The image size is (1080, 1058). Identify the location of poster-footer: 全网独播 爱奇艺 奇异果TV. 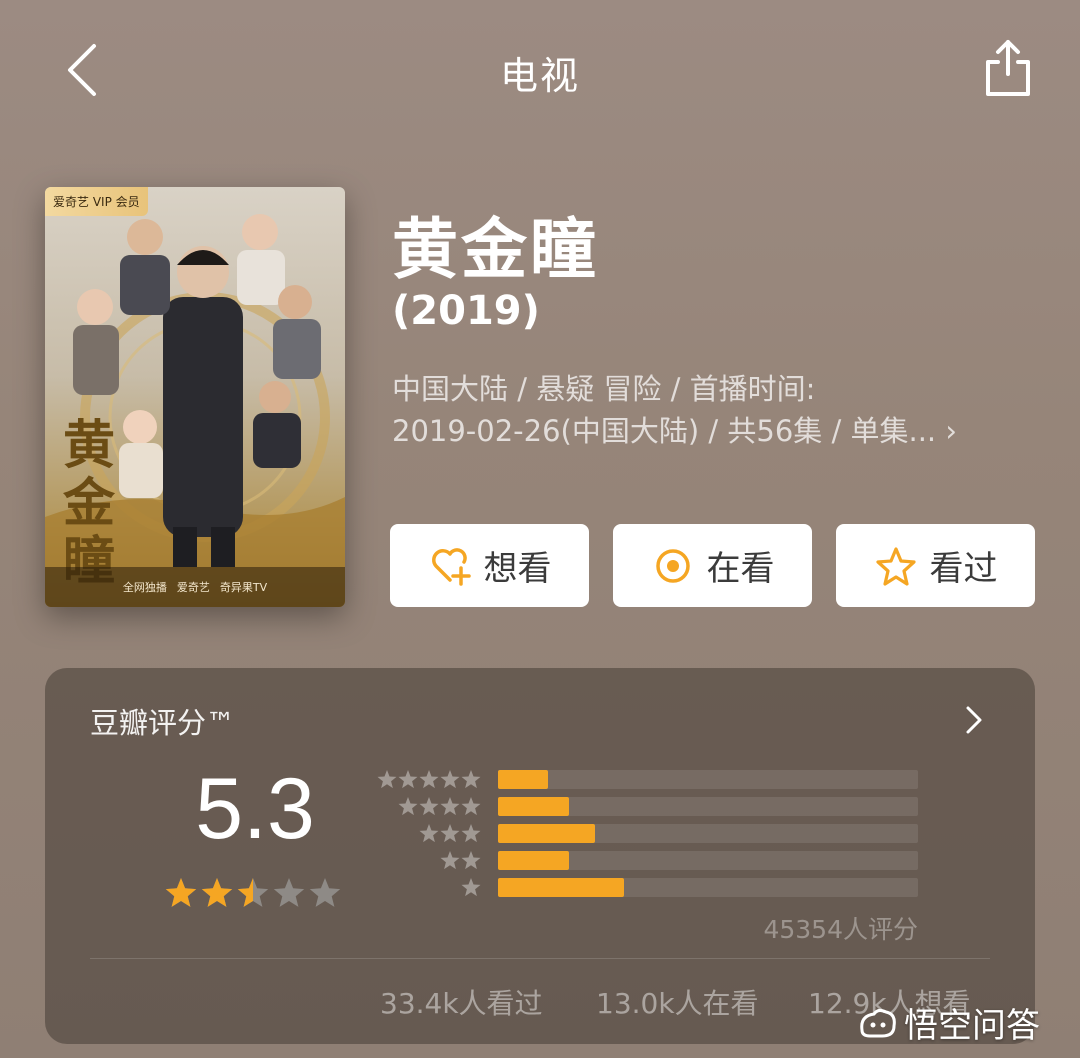
(195, 587).